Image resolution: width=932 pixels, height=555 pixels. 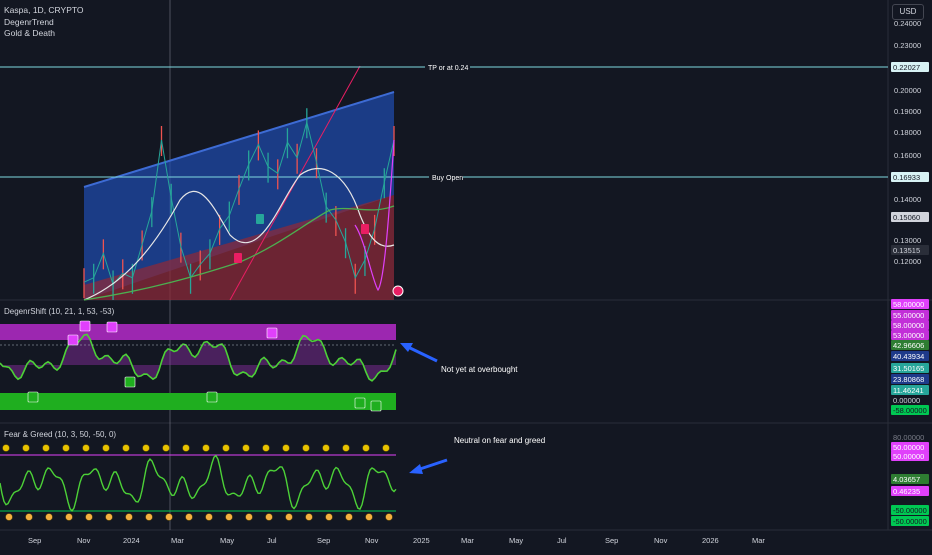 I want to click on degen-badge: 55.00000, so click(x=908, y=315).